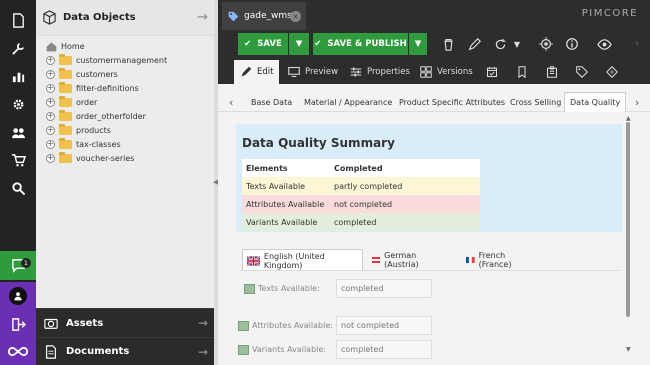 Image resolution: width=650 pixels, height=365 pixels. What do you see at coordinates (474, 44) in the screenshot?
I see `rename-icon` at bounding box center [474, 44].